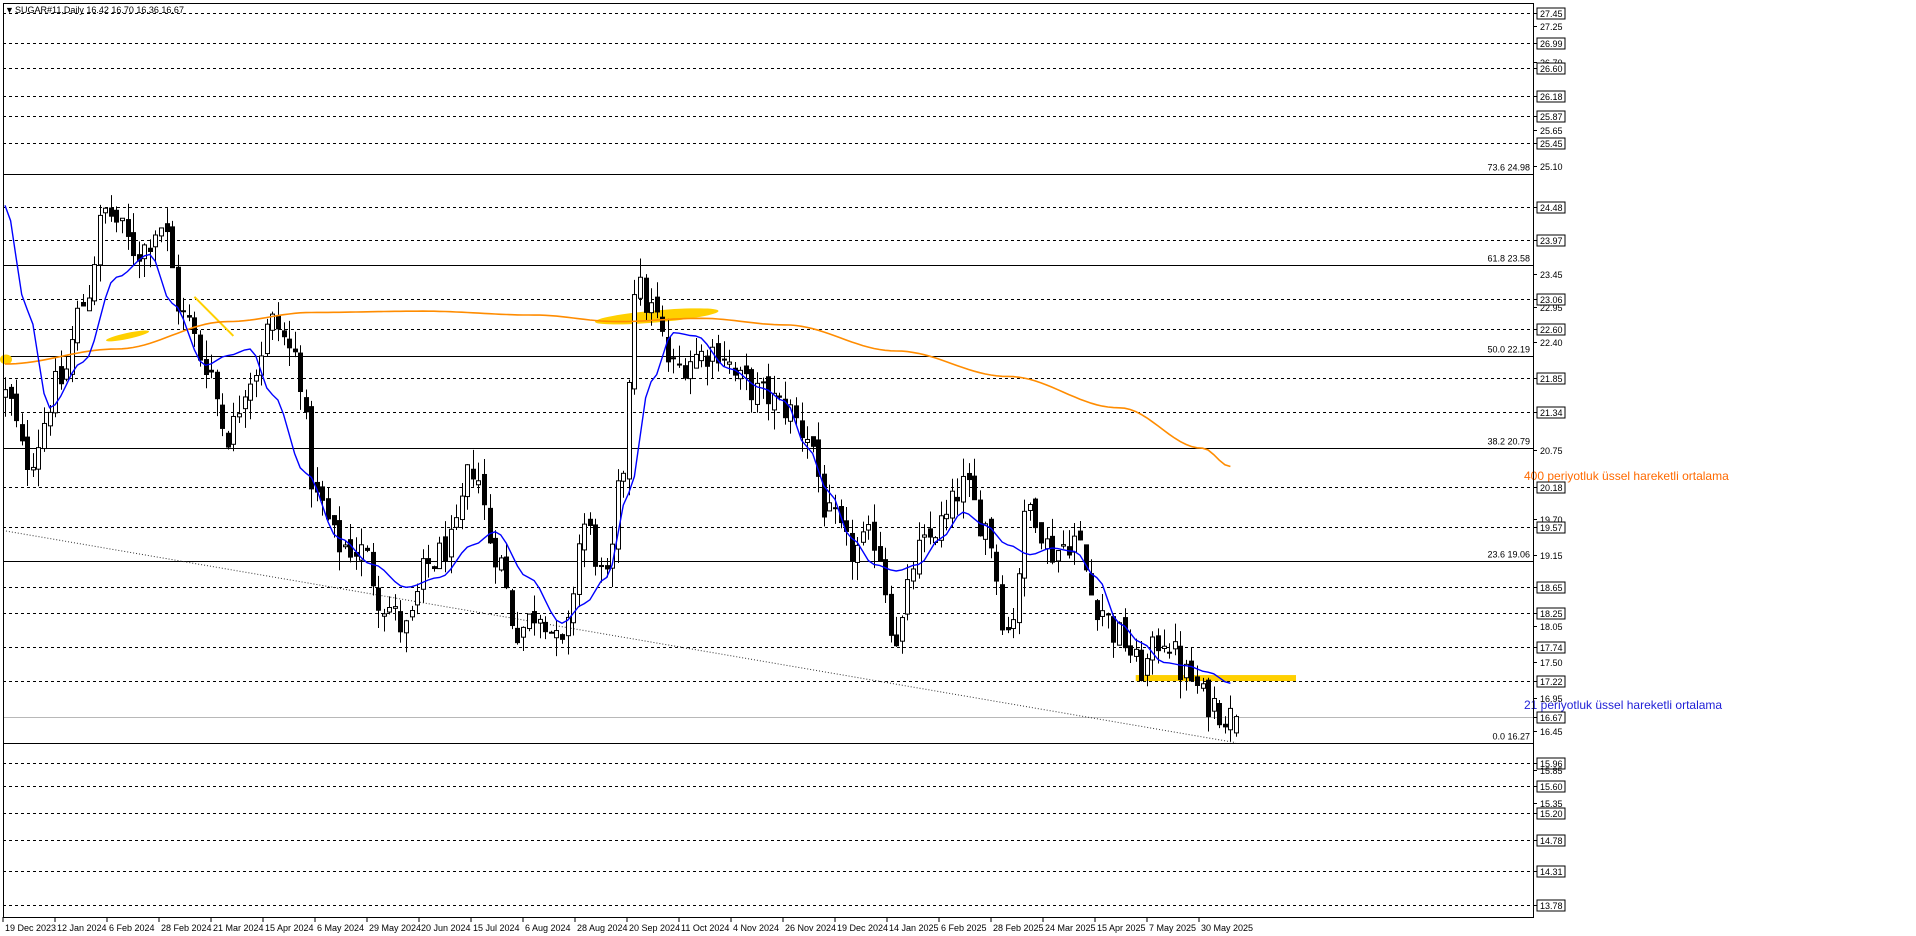 The width and height of the screenshot is (1916, 936). Describe the element at coordinates (99, 10) in the screenshot. I see `symbol-line: SUGAR#11,Daily 16.42 16.70 16.36 16.67` at that location.